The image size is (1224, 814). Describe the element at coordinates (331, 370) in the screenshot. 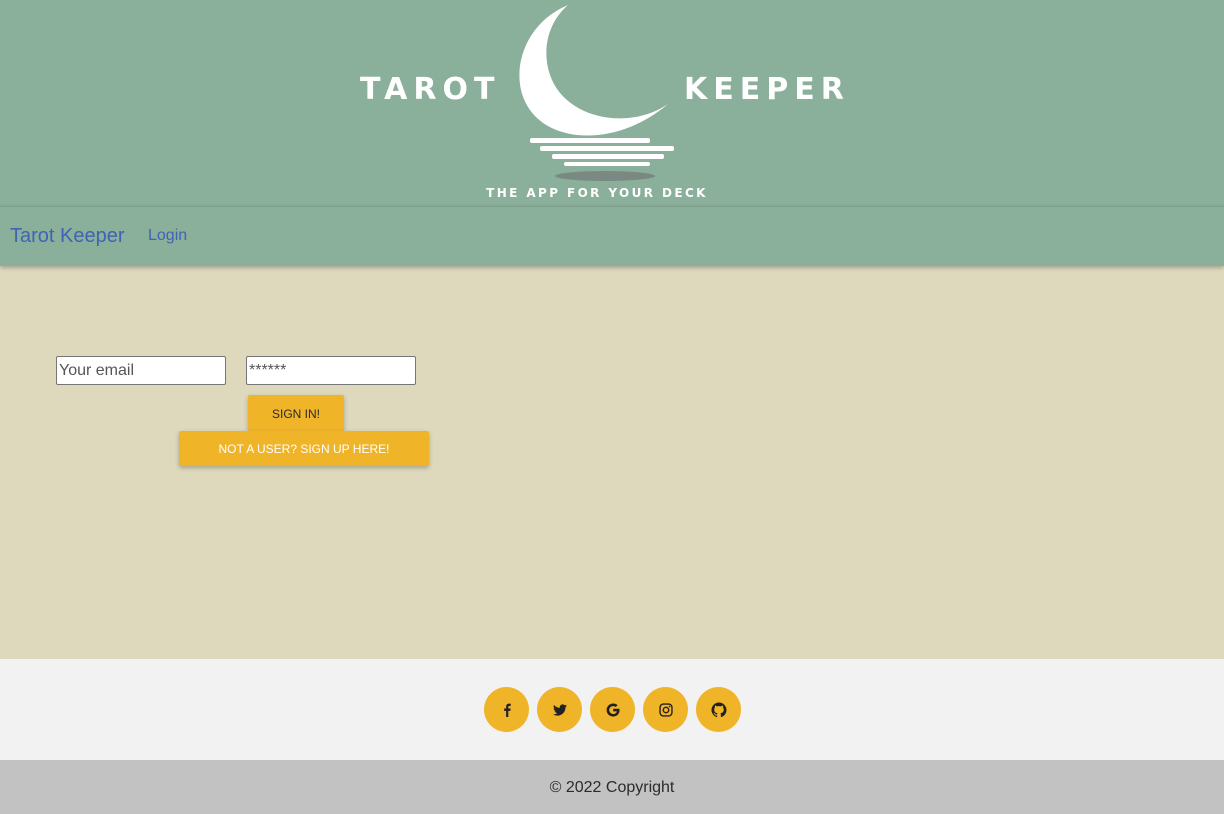

I see `password-input` at that location.